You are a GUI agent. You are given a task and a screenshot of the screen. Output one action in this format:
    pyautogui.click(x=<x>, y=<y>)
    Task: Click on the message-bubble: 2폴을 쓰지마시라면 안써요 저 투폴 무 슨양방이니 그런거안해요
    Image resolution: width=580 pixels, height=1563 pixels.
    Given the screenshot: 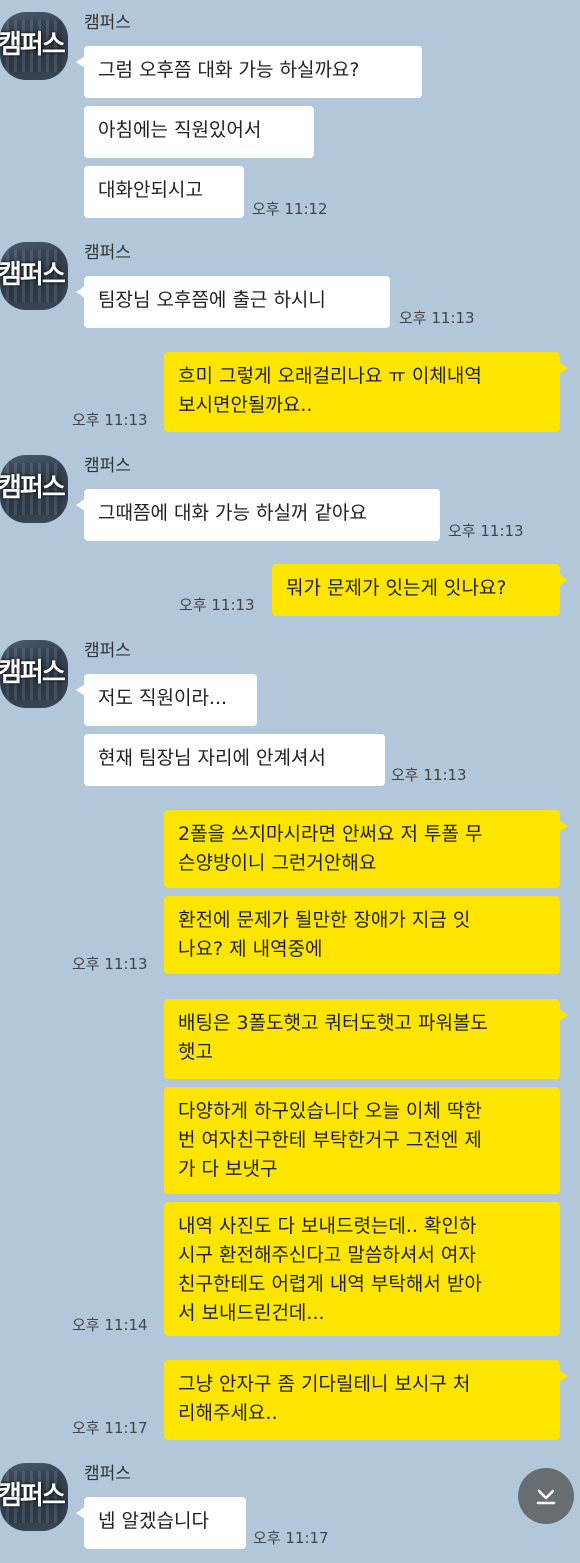 What is the action you would take?
    pyautogui.click(x=366, y=849)
    